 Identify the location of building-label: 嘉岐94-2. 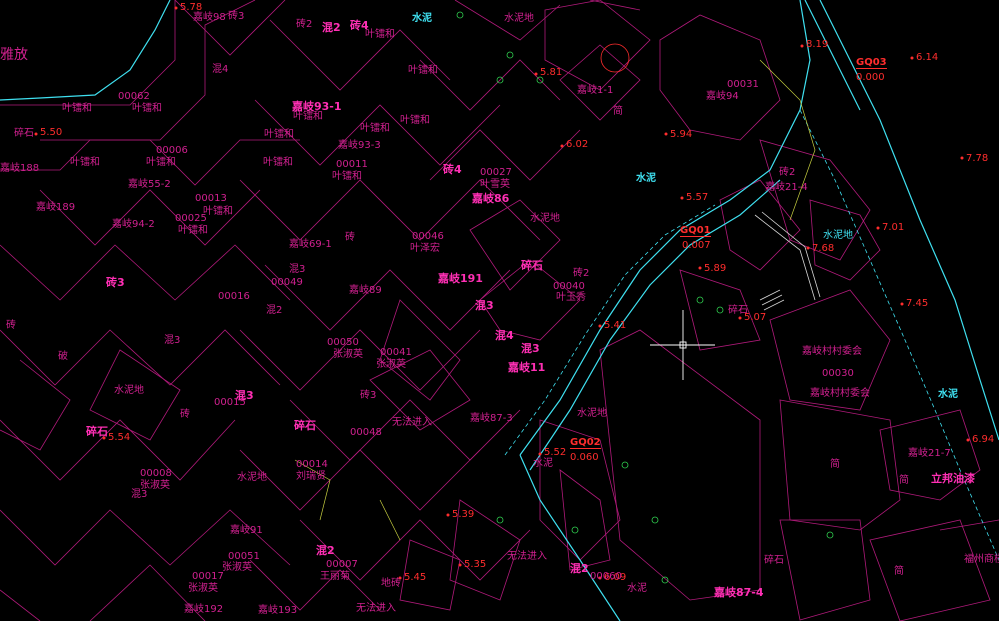
(133, 224).